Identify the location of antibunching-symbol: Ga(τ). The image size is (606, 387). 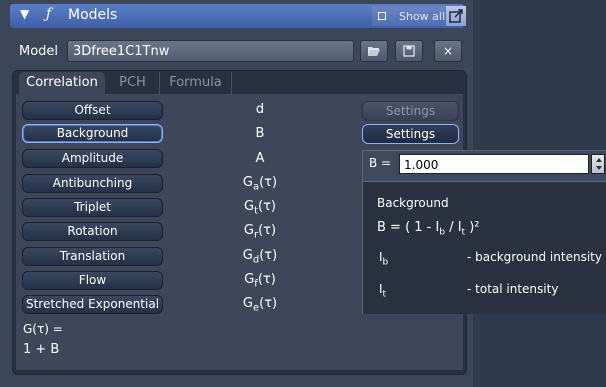
(260, 184).